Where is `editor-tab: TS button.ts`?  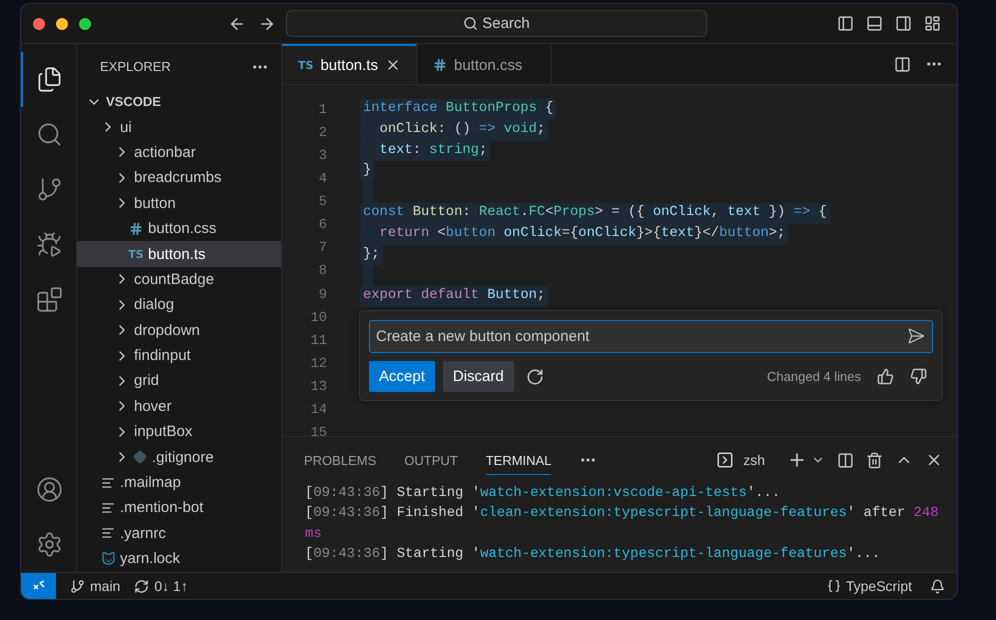
editor-tab: TS button.ts is located at coordinates (349, 64).